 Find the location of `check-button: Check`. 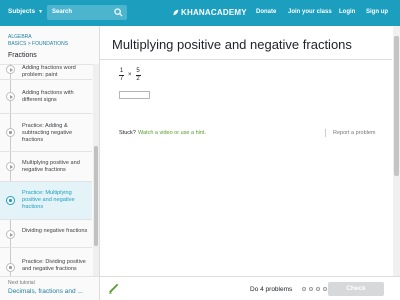

check-button: Check is located at coordinates (356, 289).